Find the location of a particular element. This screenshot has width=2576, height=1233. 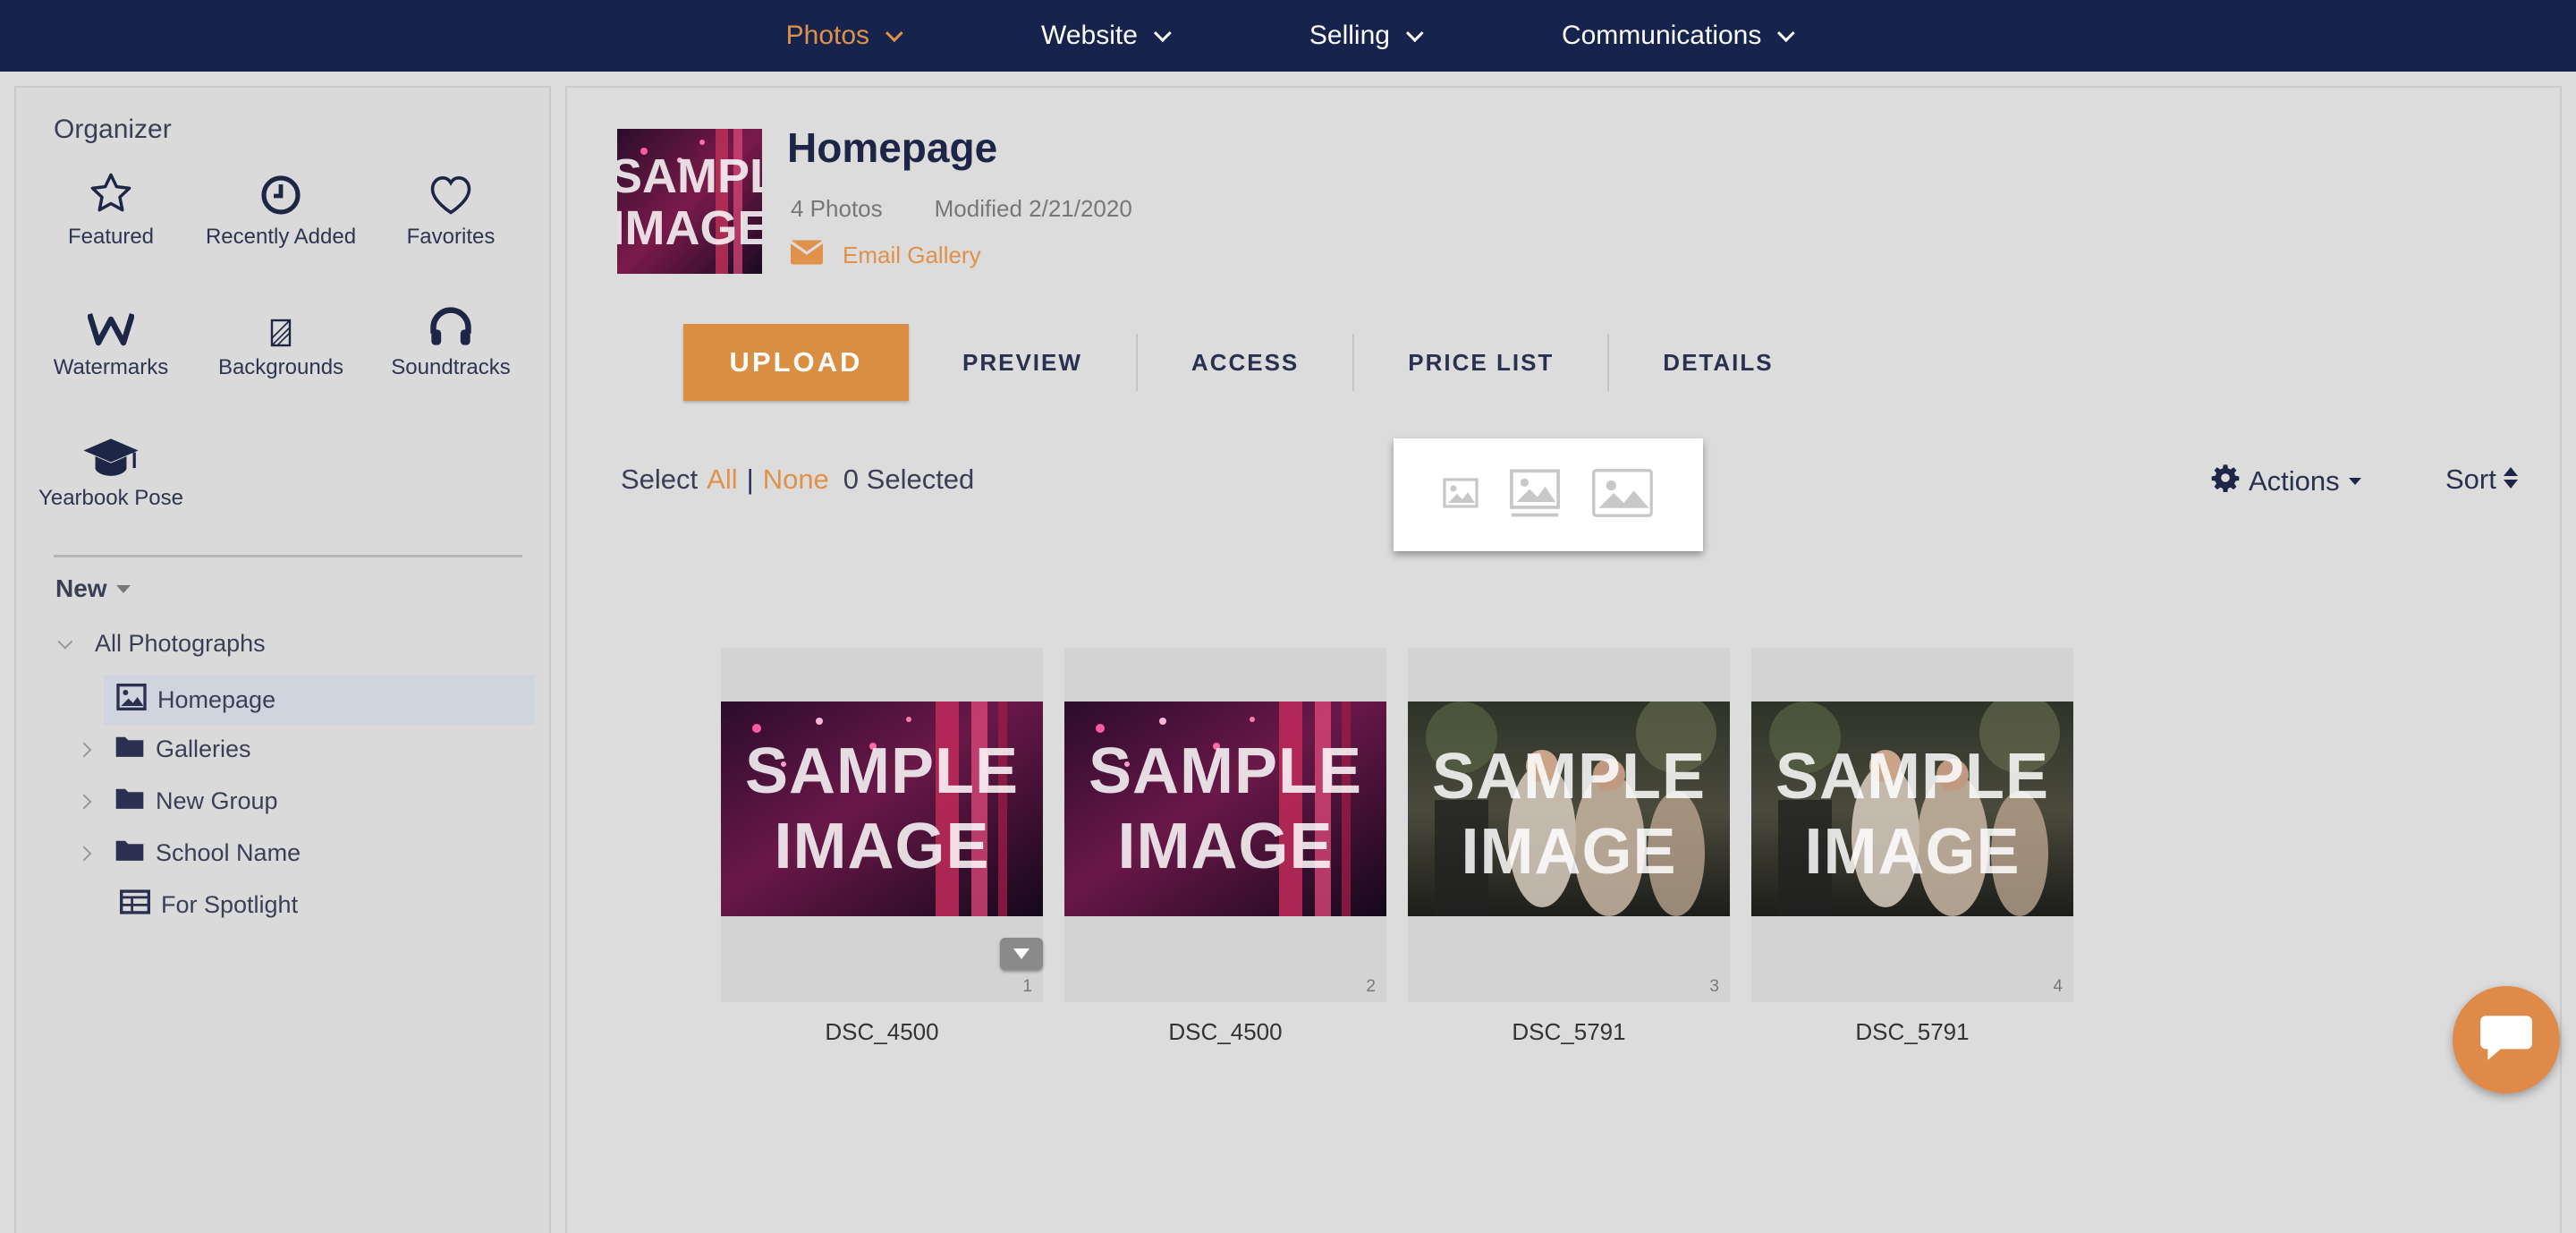

headphones-icon is located at coordinates (450, 323).